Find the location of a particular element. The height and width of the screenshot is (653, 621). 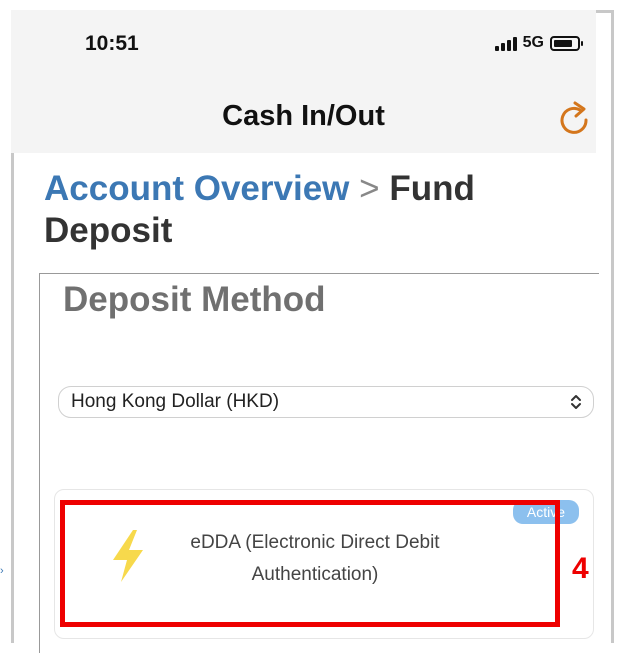

section-title: Deposit Method is located at coordinates (194, 299).